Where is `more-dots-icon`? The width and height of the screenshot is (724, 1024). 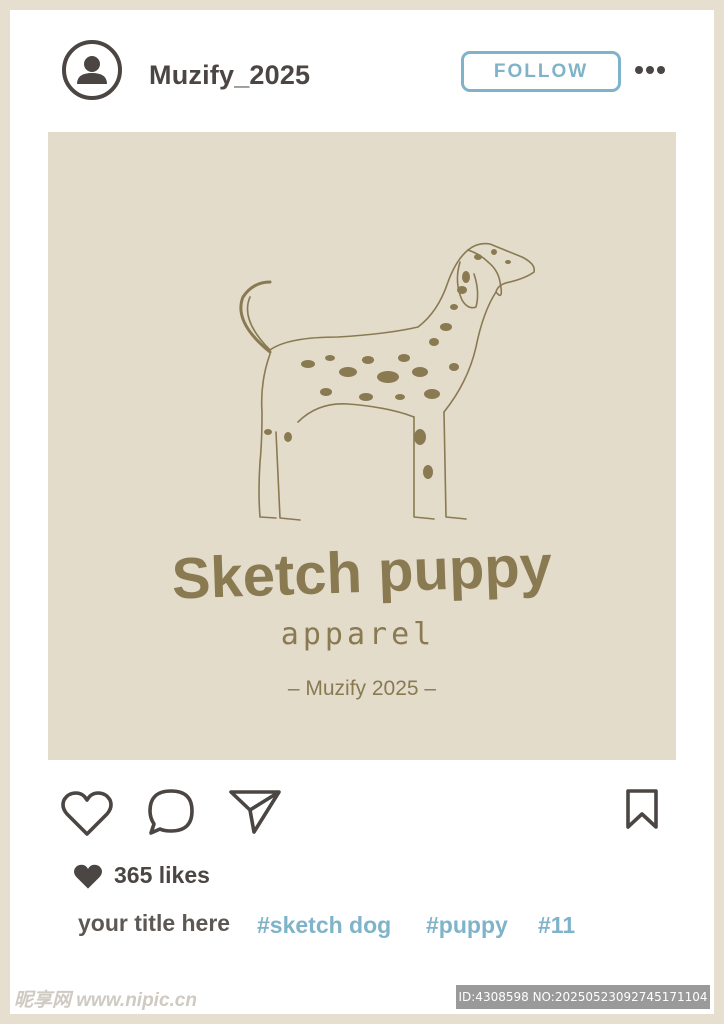
more-dots-icon is located at coordinates (650, 70).